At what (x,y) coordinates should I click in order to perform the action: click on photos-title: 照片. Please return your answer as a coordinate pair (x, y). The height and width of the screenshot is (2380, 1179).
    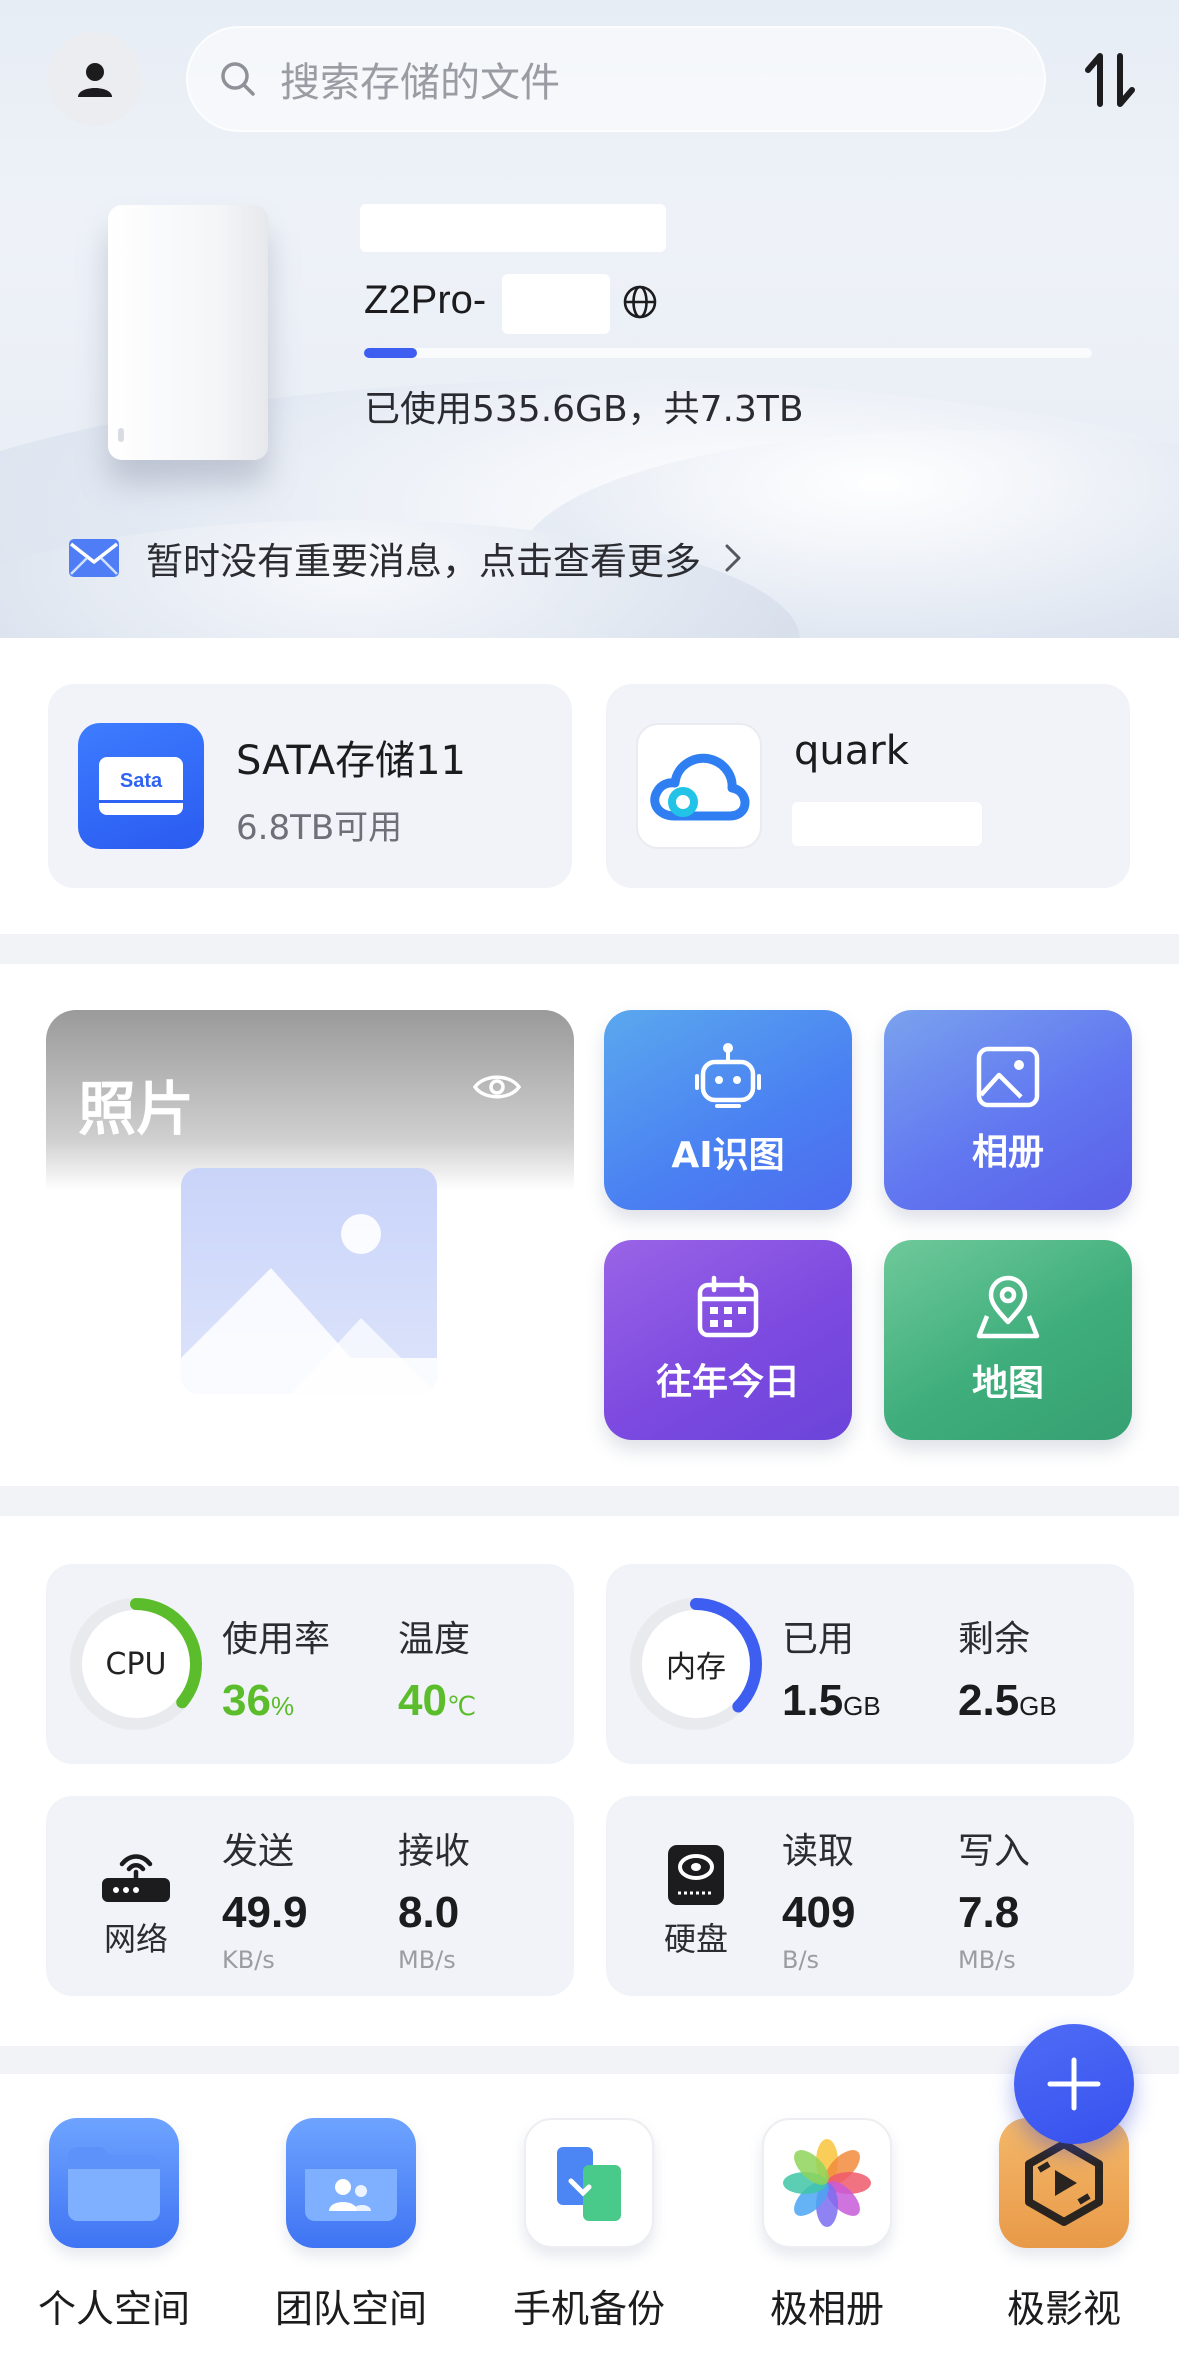
    Looking at the image, I should click on (136, 1109).